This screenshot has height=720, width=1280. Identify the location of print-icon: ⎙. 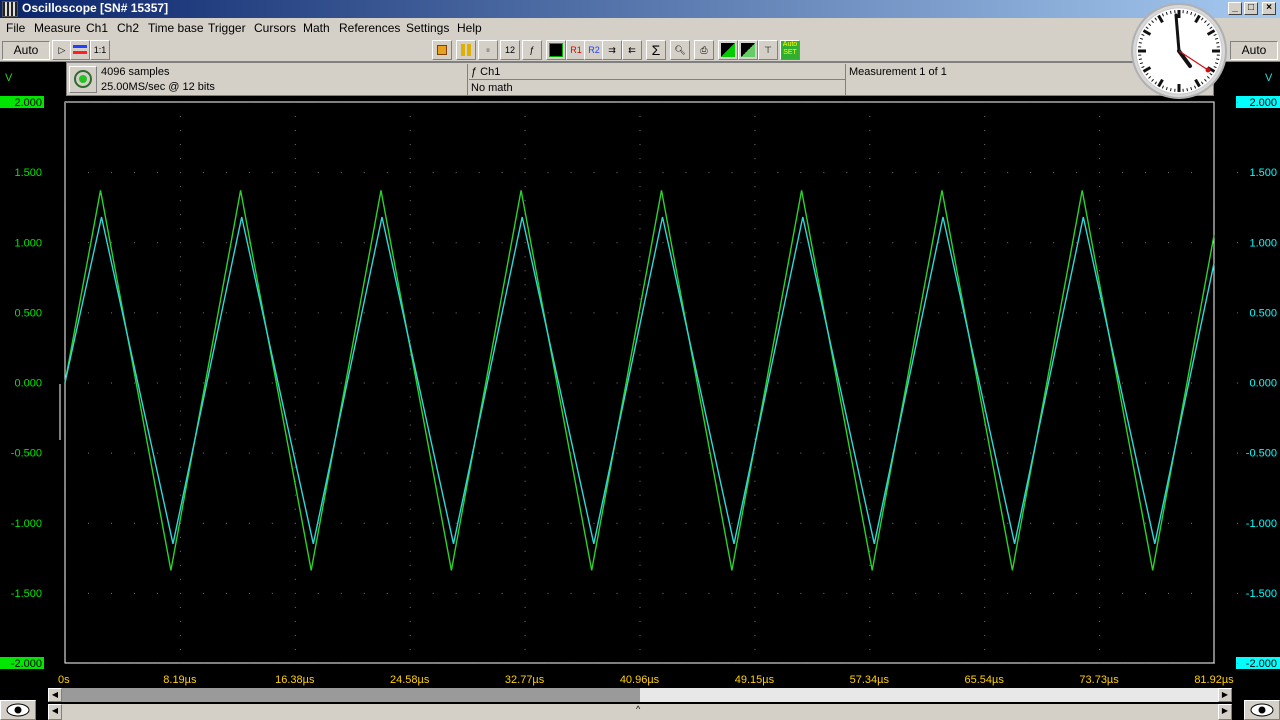
(704, 50).